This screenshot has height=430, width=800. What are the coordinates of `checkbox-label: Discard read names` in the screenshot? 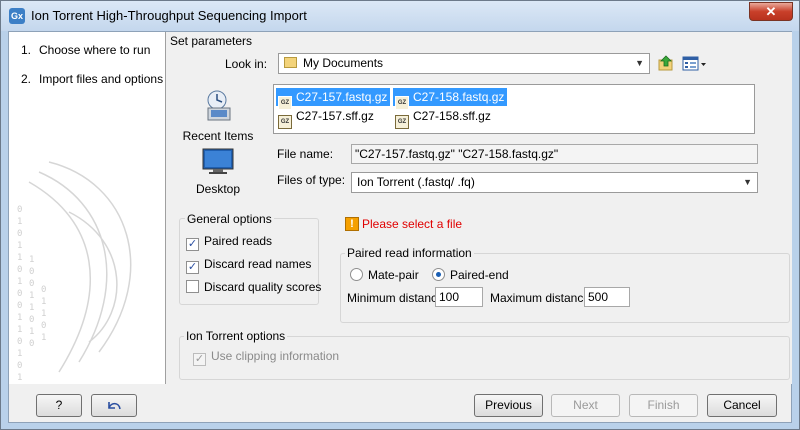 It's located at (258, 264).